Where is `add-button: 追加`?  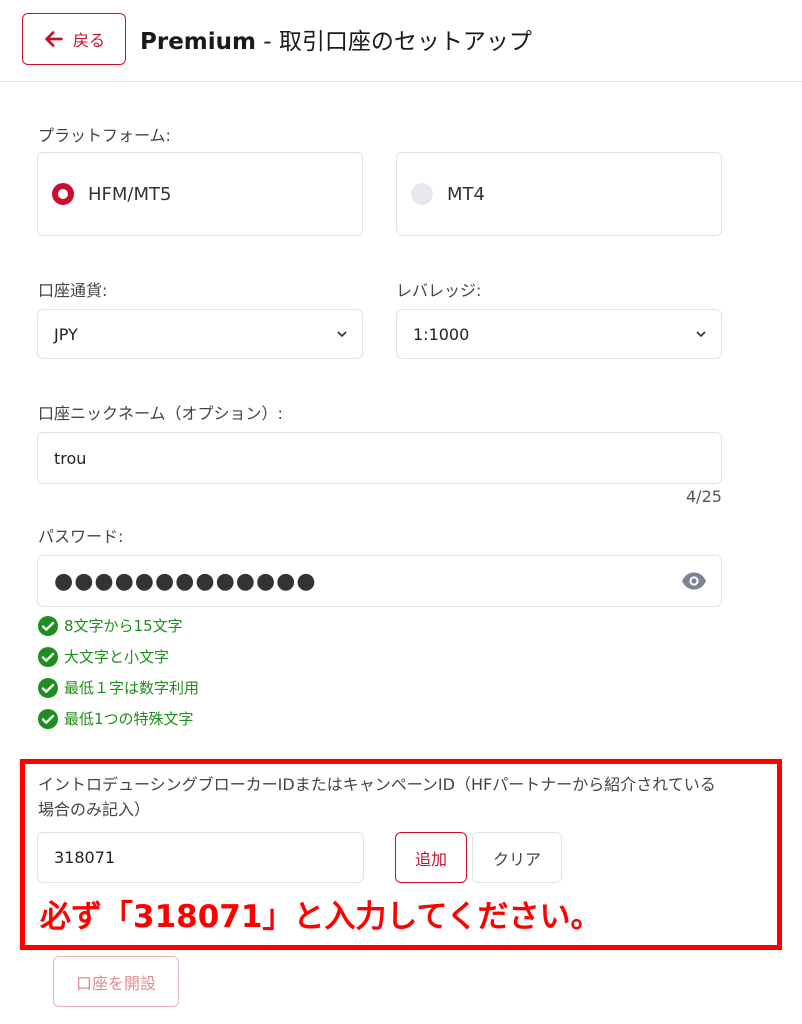 add-button: 追加 is located at coordinates (431, 857).